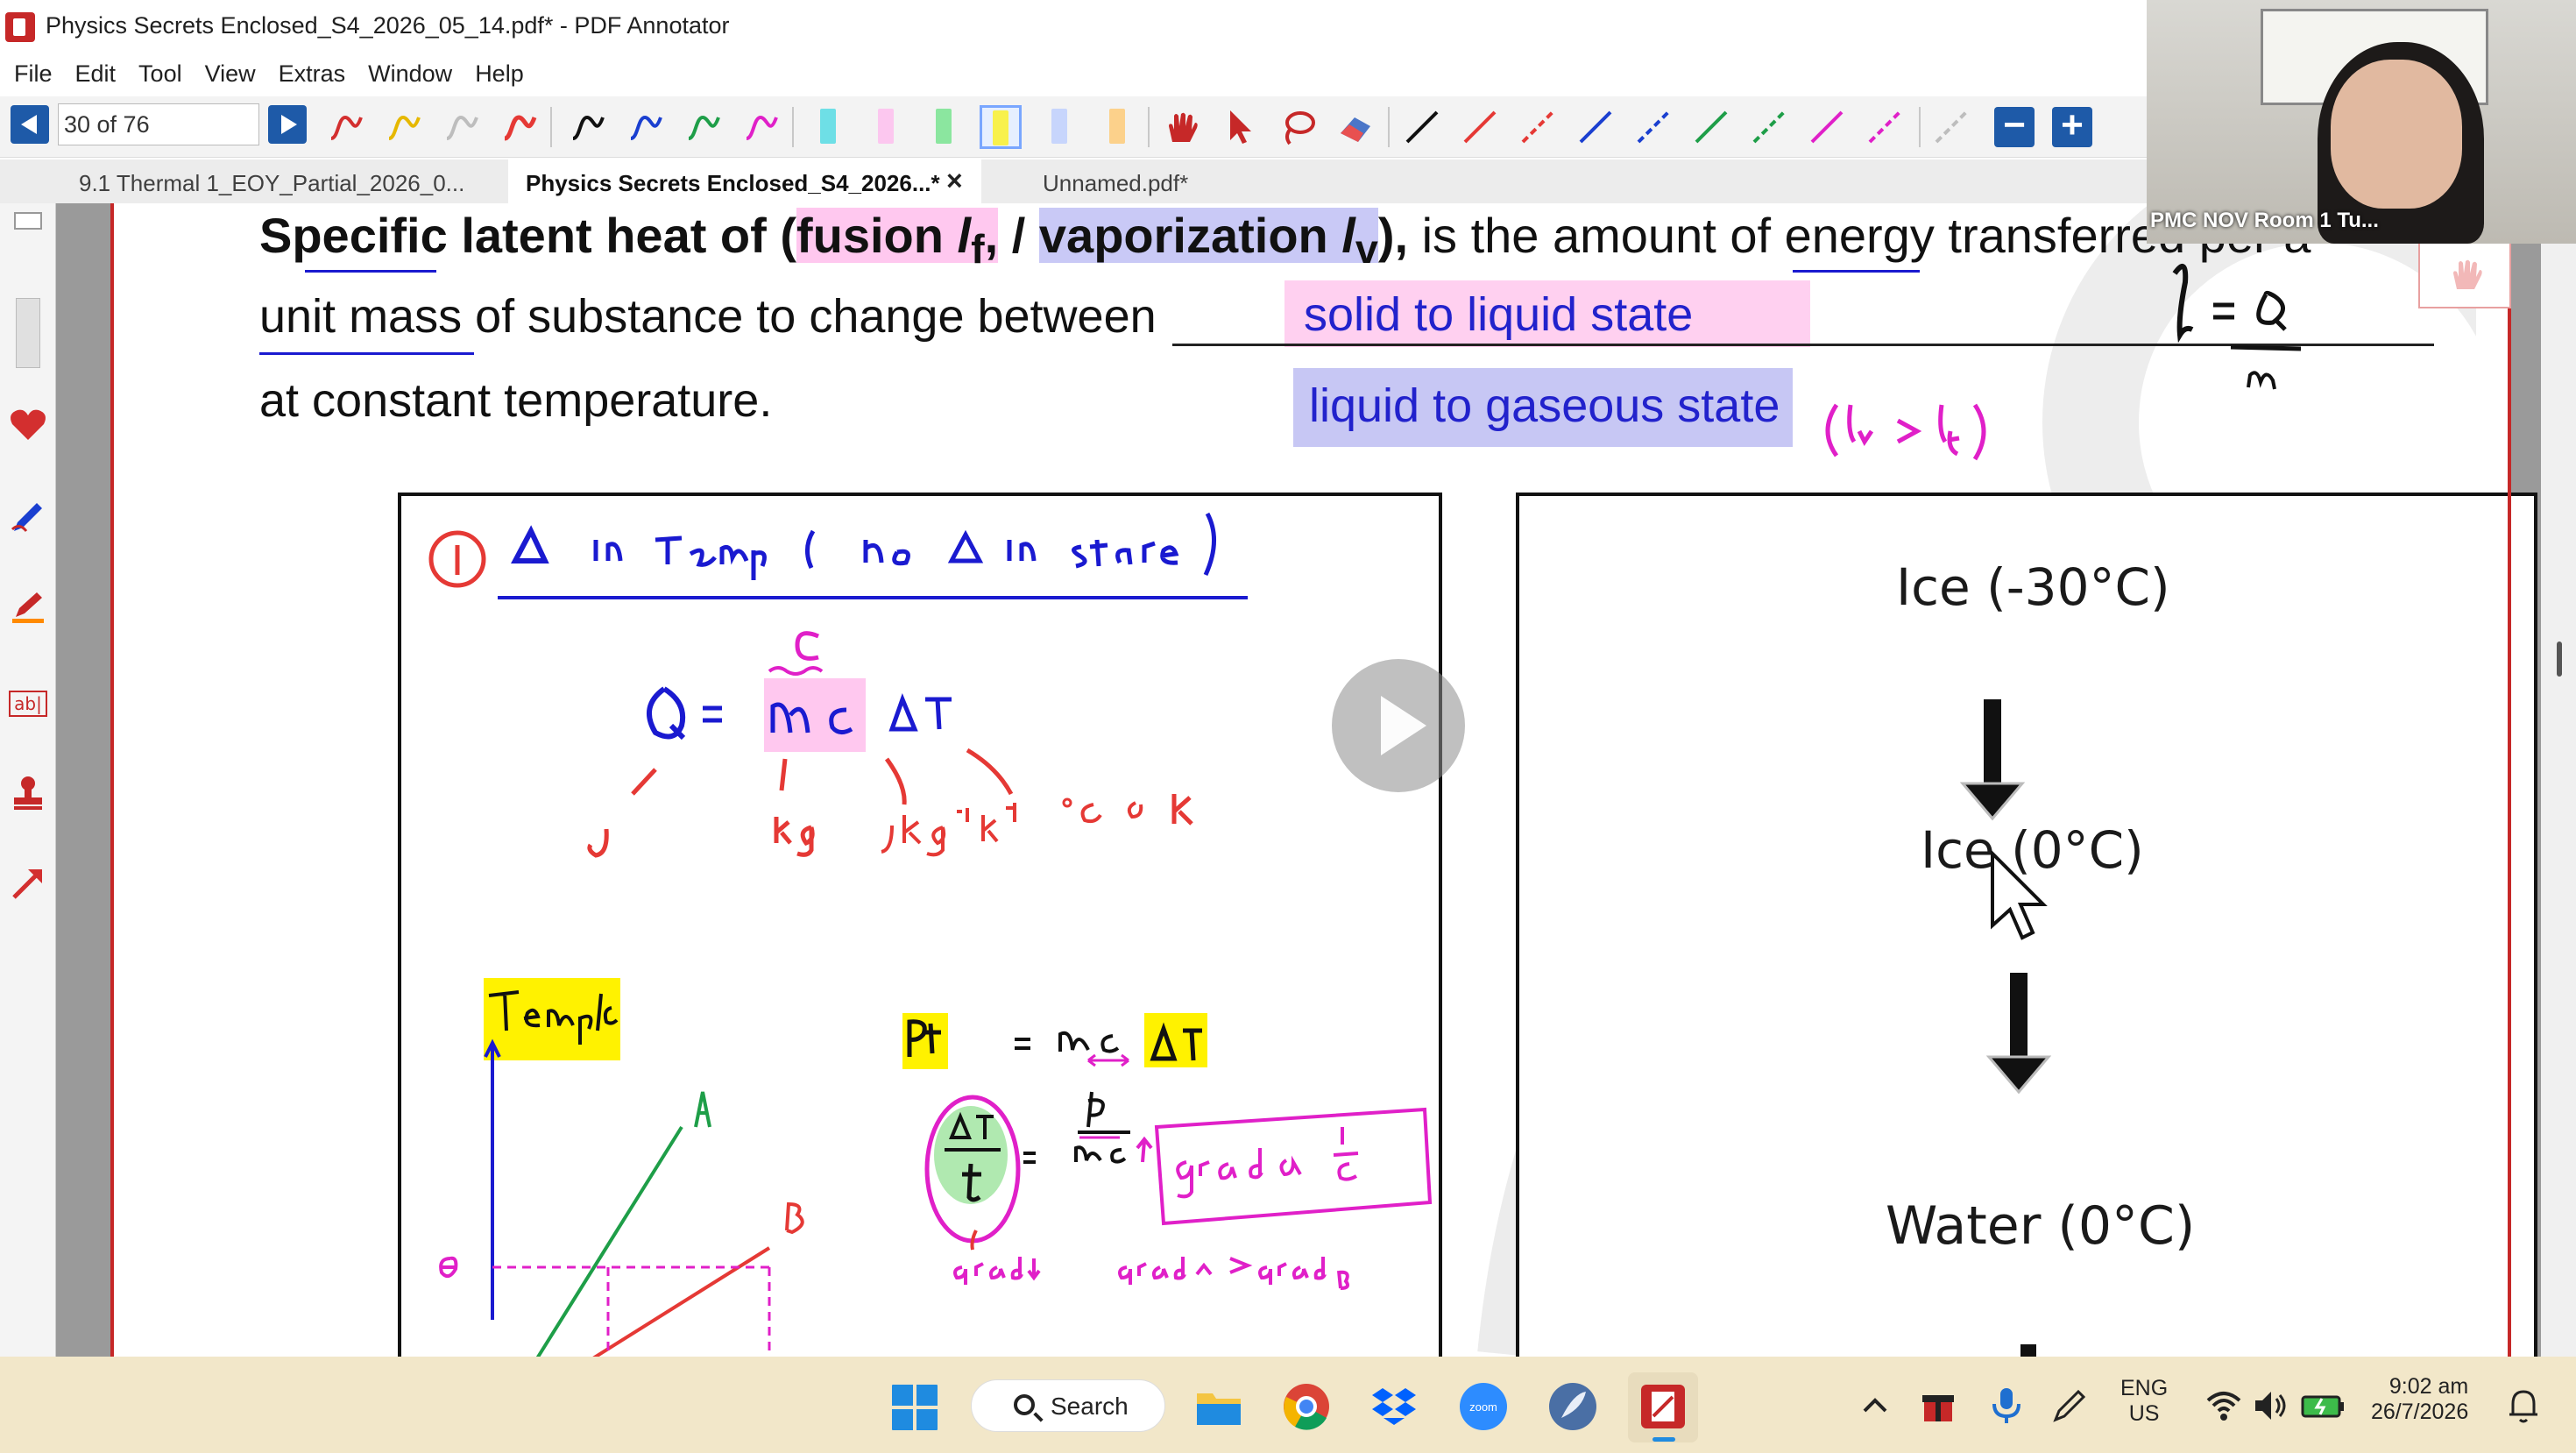  I want to click on notification-bell-icon, so click(2523, 1405).